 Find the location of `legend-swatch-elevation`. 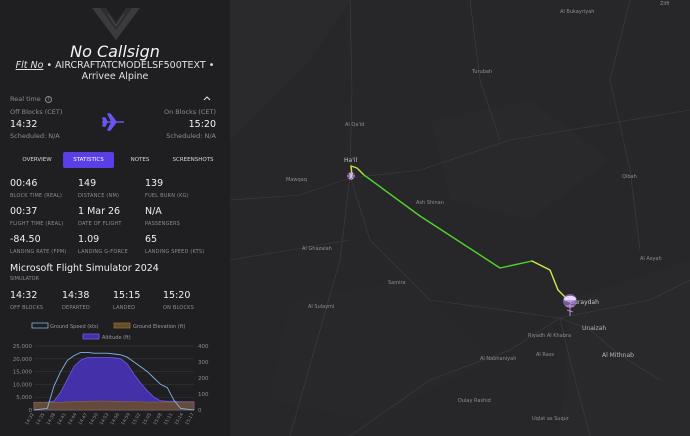

legend-swatch-elevation is located at coordinates (122, 325).